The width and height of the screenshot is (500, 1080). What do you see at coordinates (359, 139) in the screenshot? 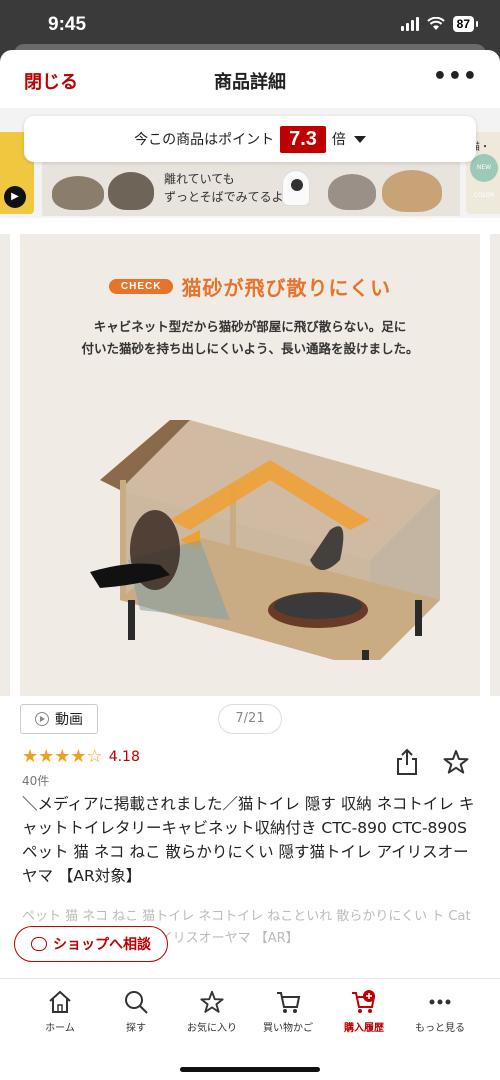
I see `caret-down-icon` at bounding box center [359, 139].